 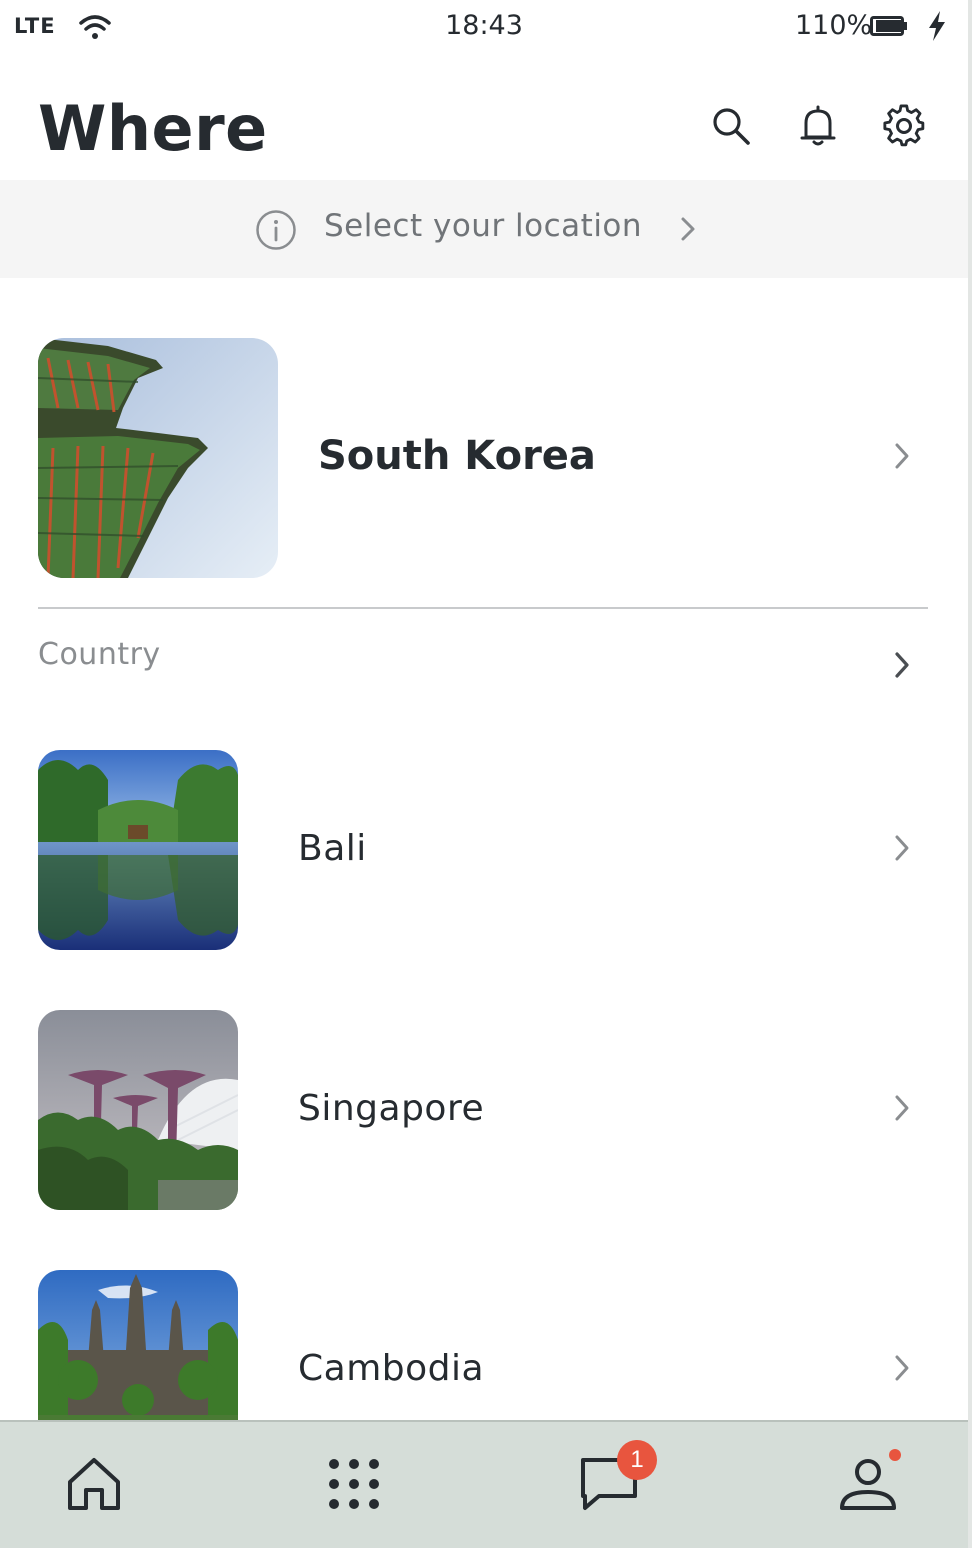 I want to click on list-item-bali: Bali, so click(x=483, y=850).